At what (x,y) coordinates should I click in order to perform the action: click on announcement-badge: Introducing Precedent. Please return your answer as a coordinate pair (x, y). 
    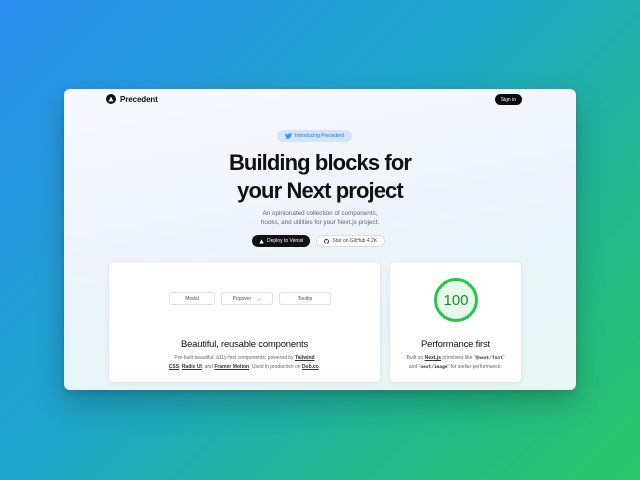
    Looking at the image, I should click on (314, 136).